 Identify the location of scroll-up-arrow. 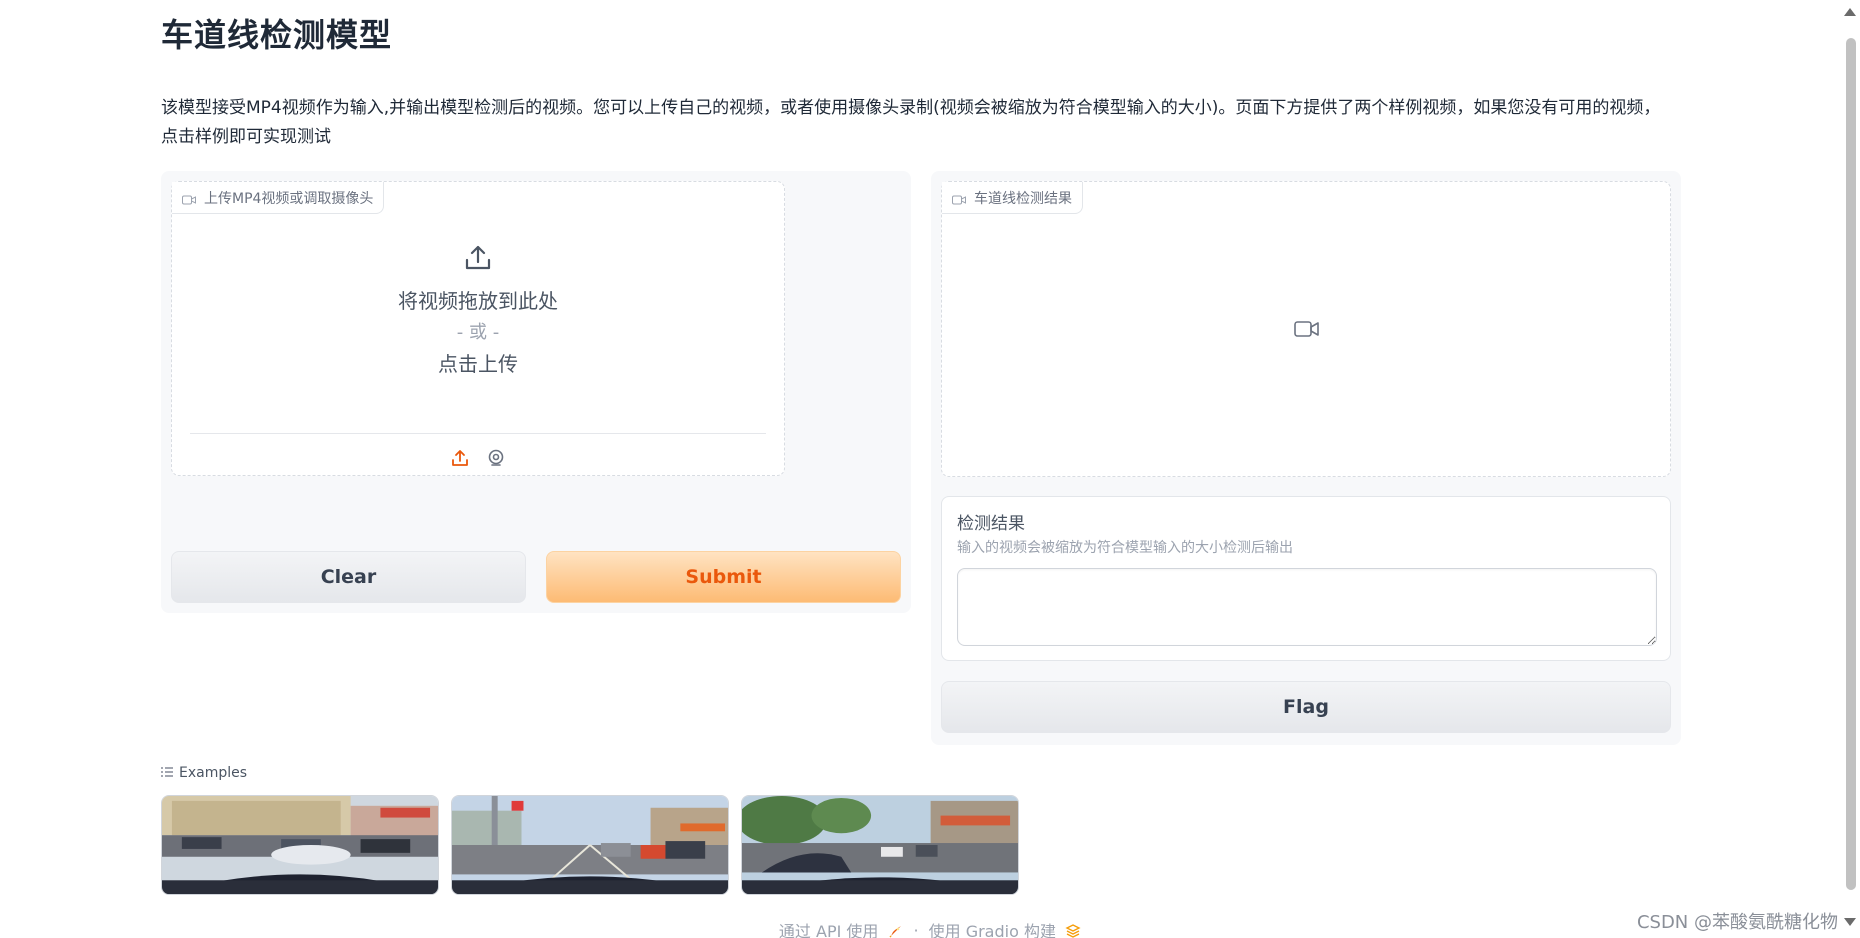
(1850, 12).